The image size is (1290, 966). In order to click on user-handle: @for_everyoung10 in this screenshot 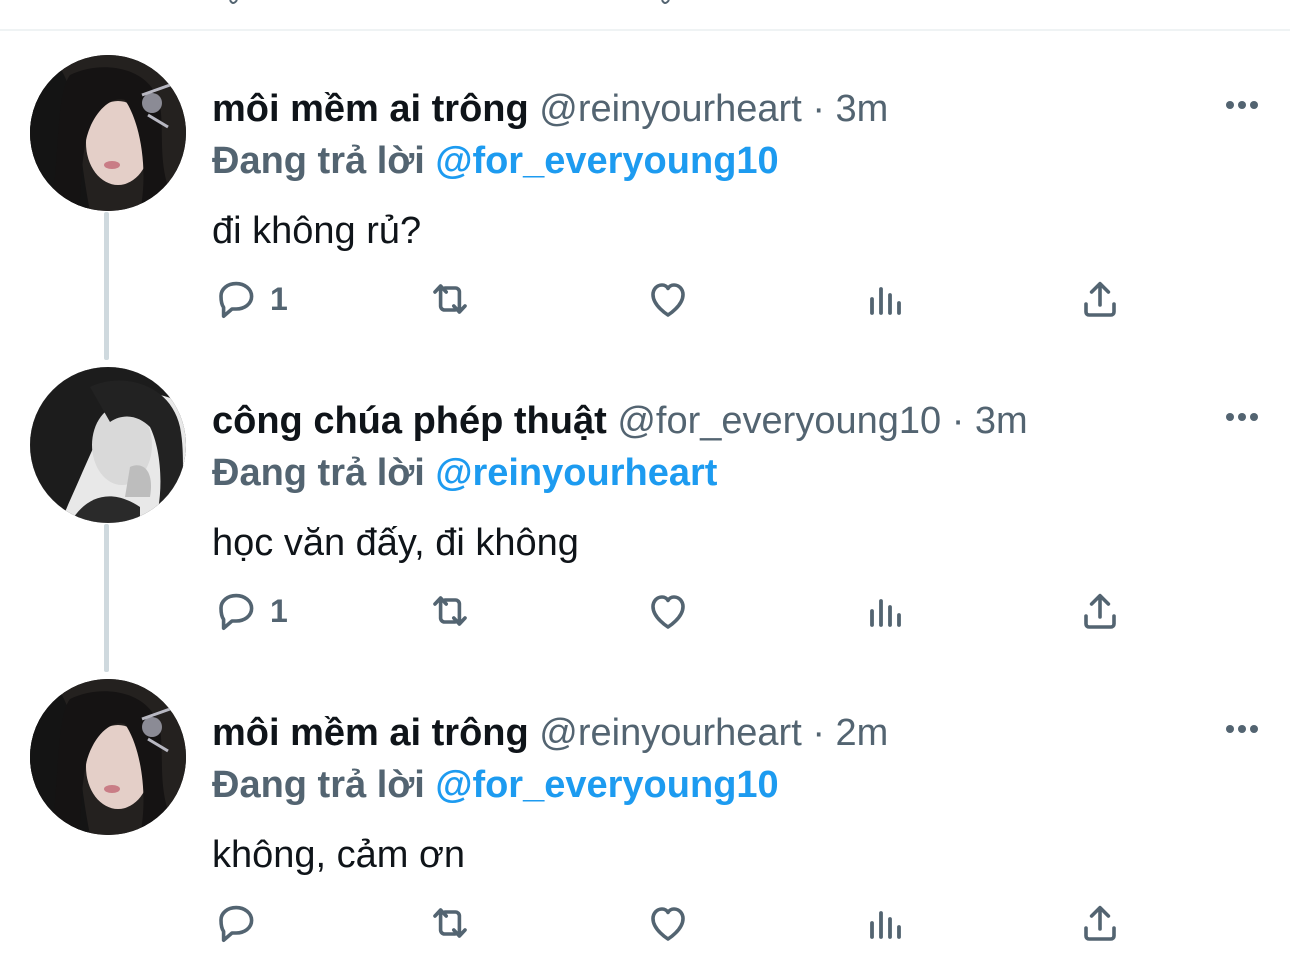, I will do `click(779, 421)`.